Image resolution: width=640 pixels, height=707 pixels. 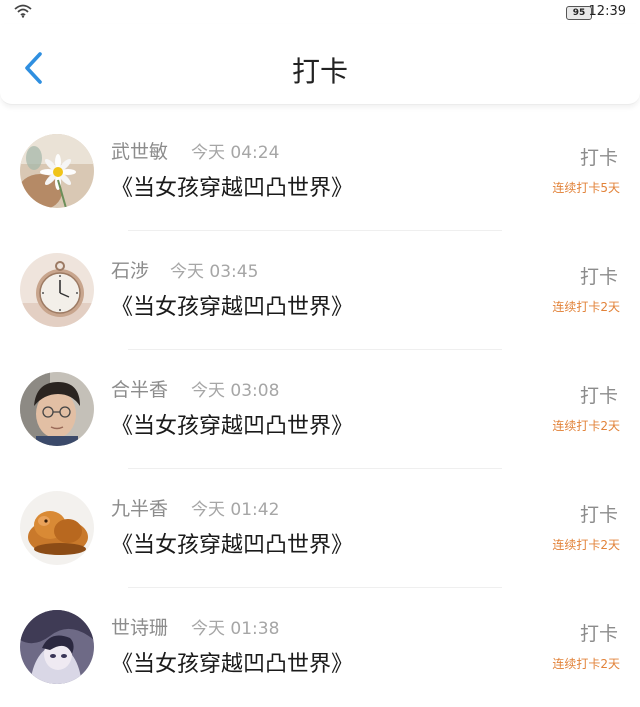 I want to click on pocket-watch-avatar-image, so click(x=57, y=290).